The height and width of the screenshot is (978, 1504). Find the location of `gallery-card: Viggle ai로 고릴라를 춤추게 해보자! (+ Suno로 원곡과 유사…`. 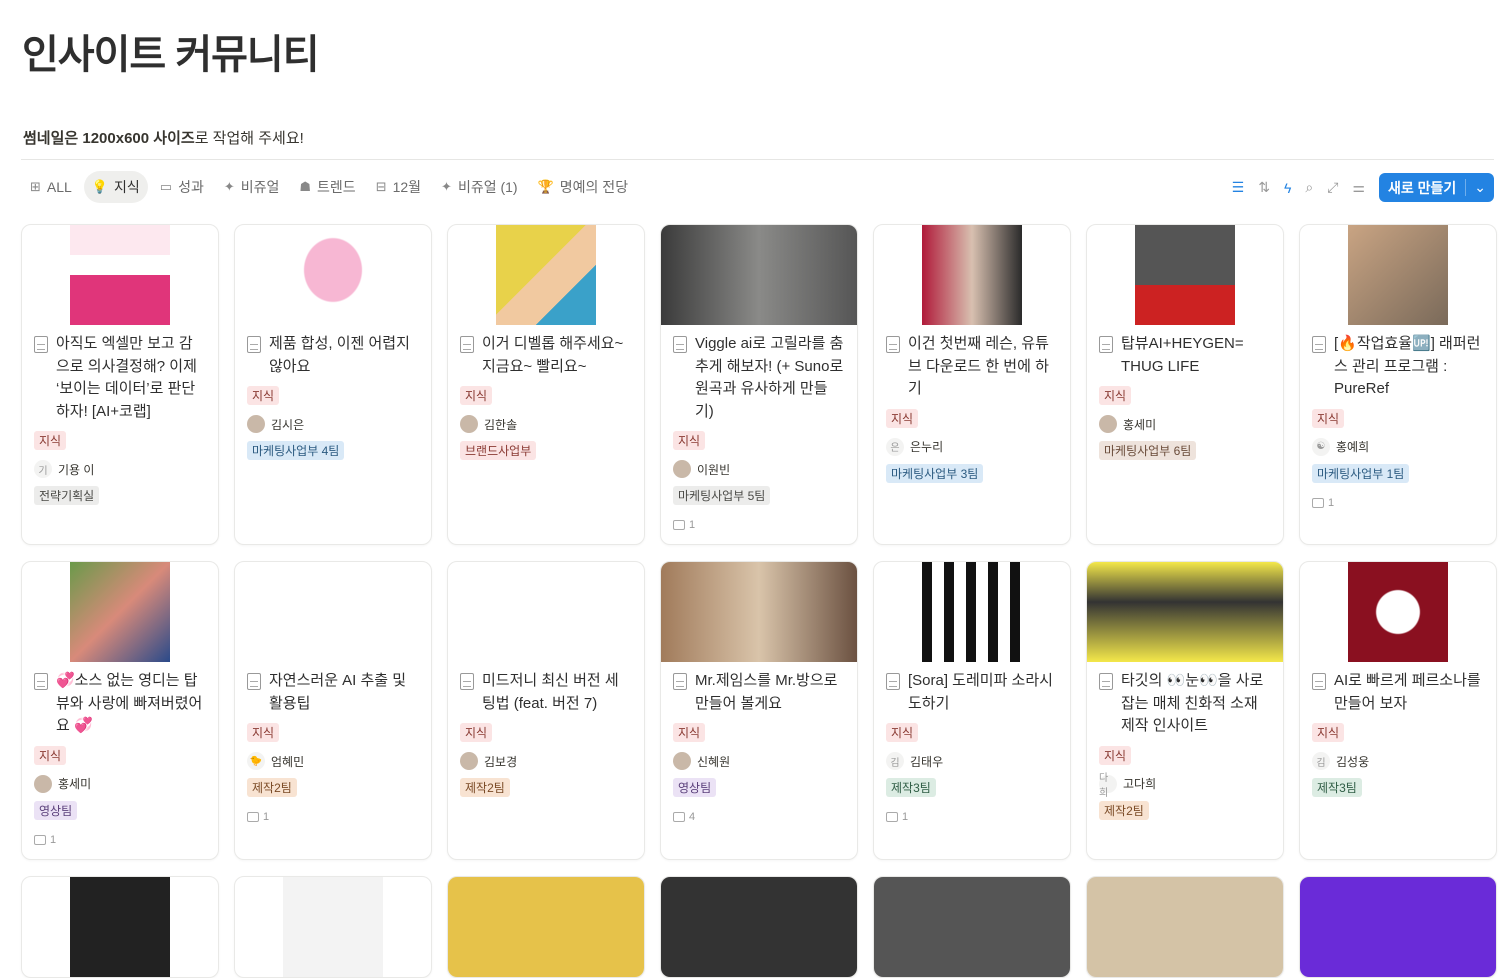

gallery-card: Viggle ai로 고릴라를 춤추게 해보자! (+ Suno로 원곡과 유사… is located at coordinates (759, 384).